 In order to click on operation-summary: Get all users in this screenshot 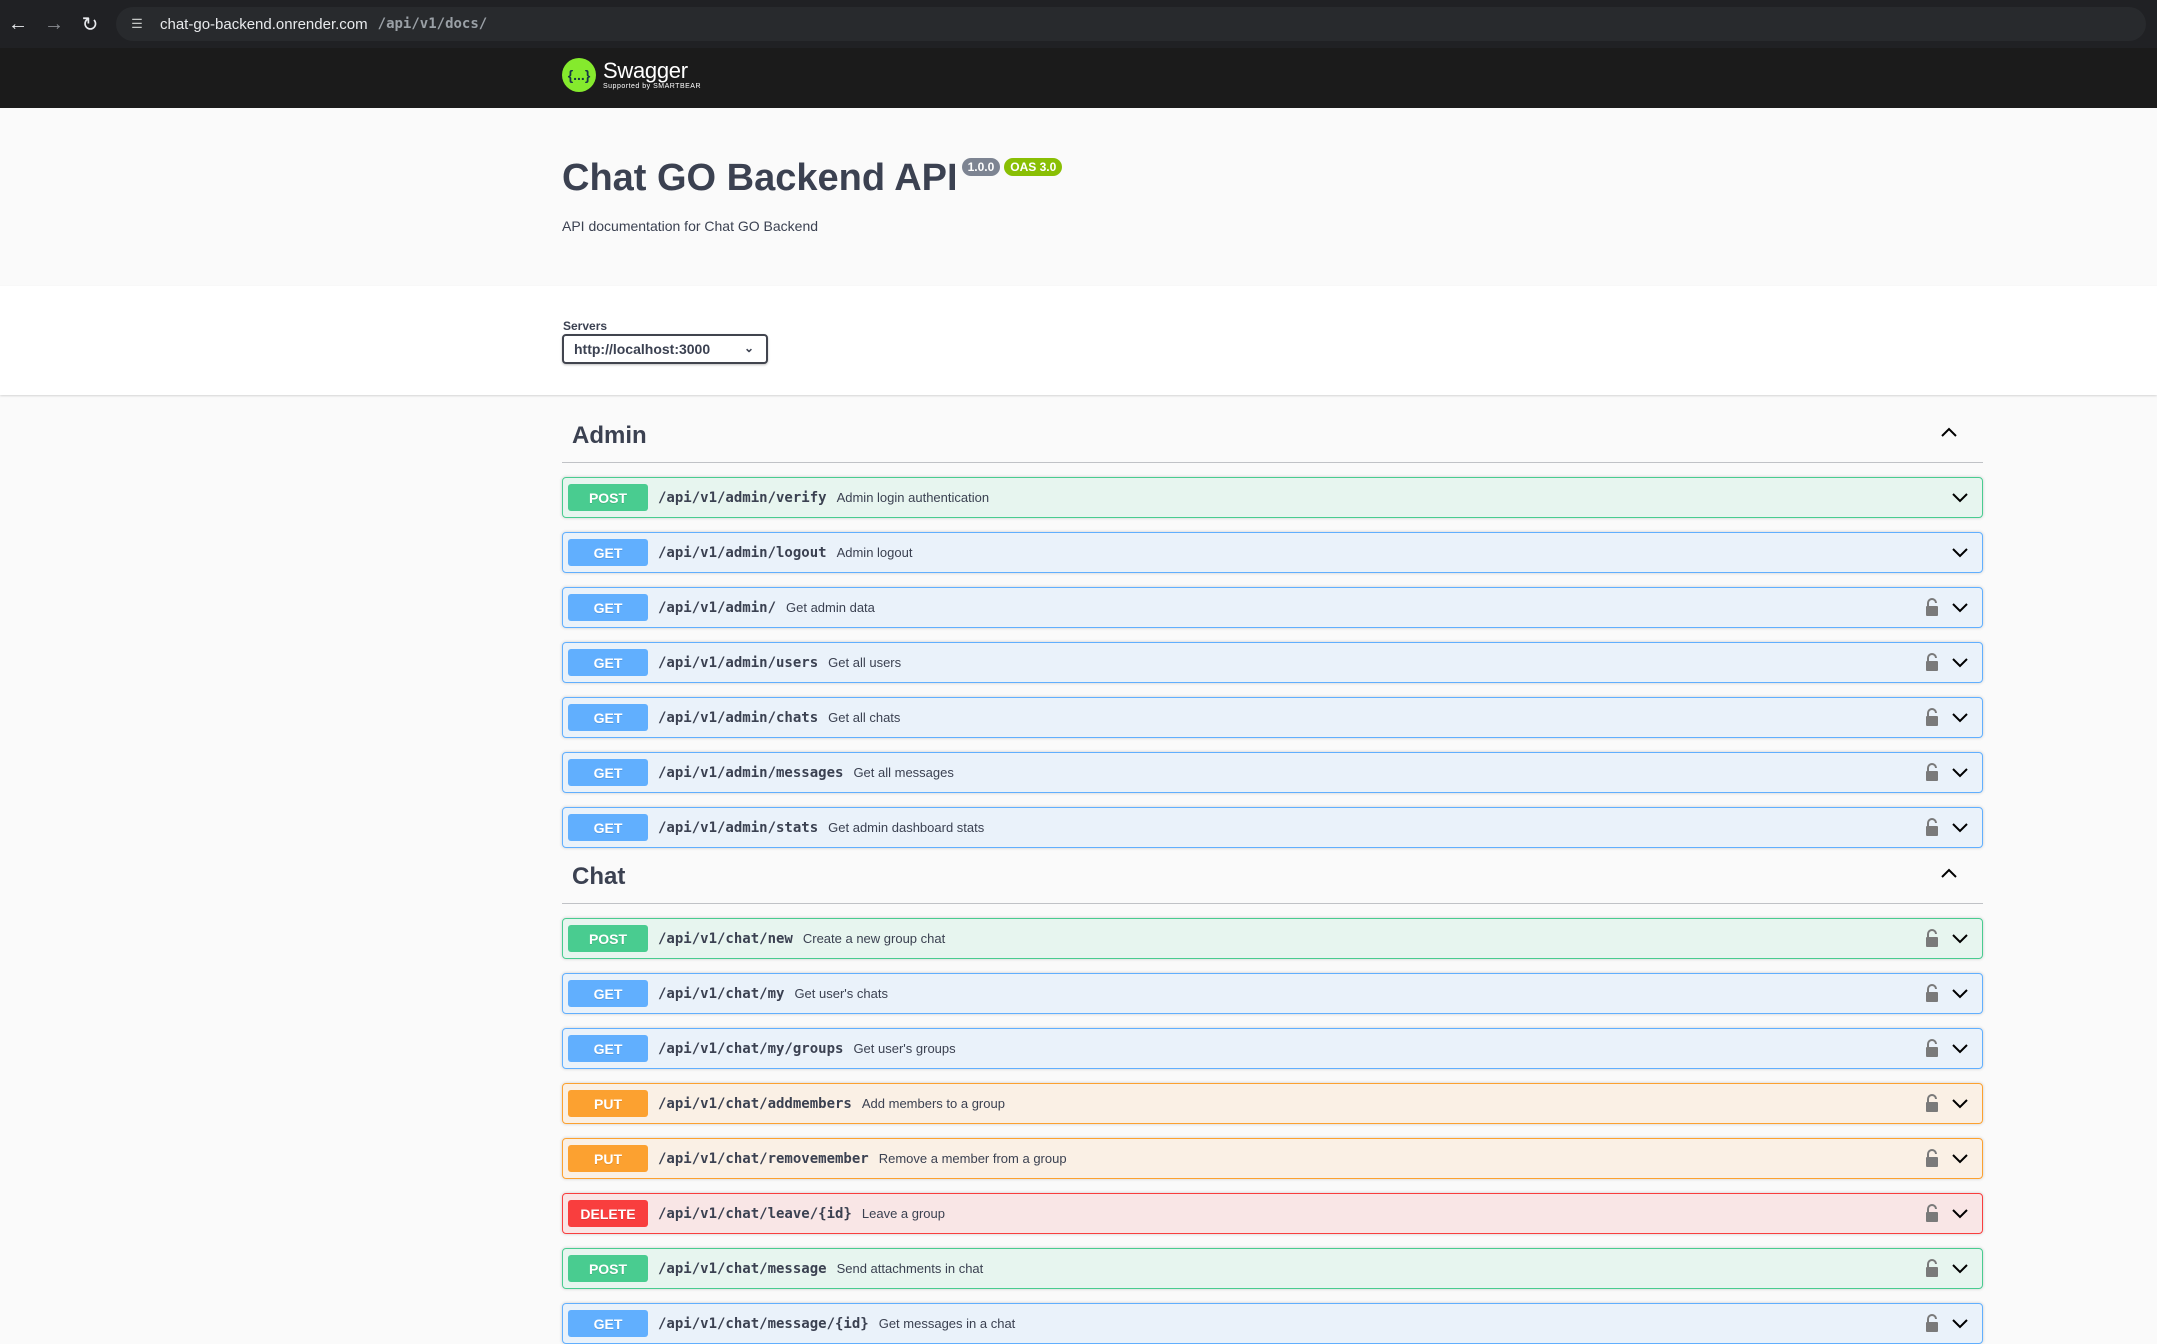, I will do `click(865, 662)`.